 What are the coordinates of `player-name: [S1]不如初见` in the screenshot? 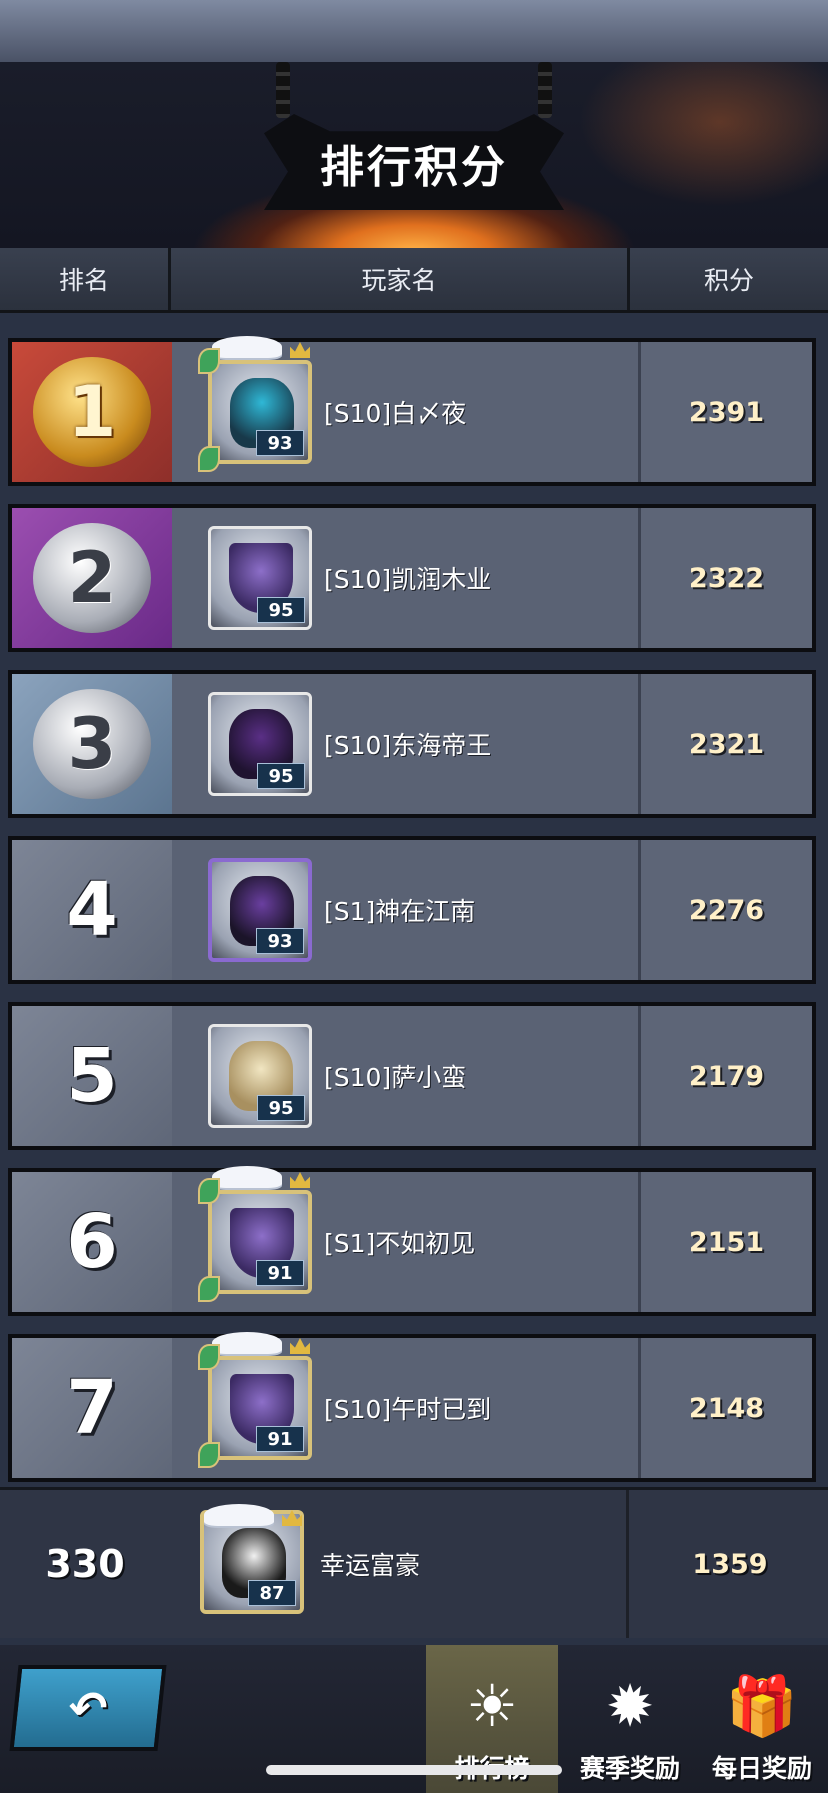 It's located at (400, 1243).